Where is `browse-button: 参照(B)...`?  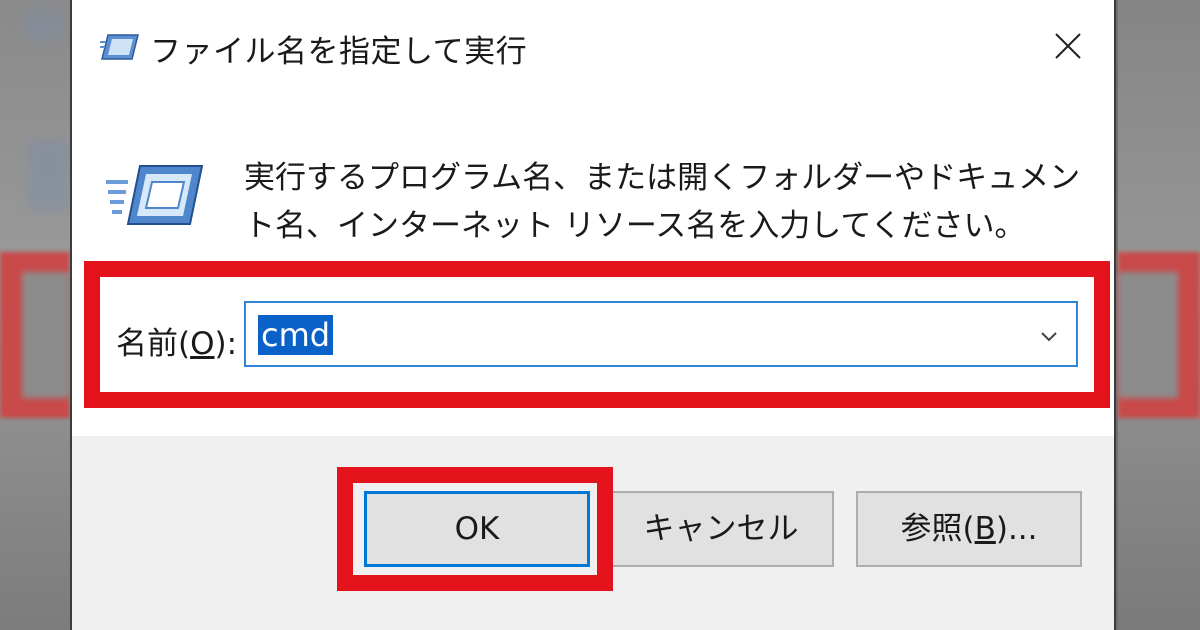
browse-button: 参照(B)... is located at coordinates (969, 529).